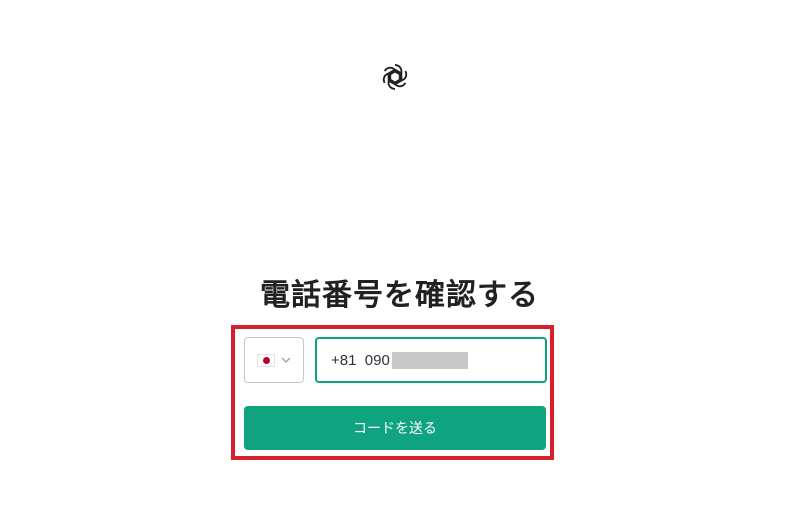 This screenshot has height=527, width=799. I want to click on send-code-button: コードを送る, so click(395, 428).